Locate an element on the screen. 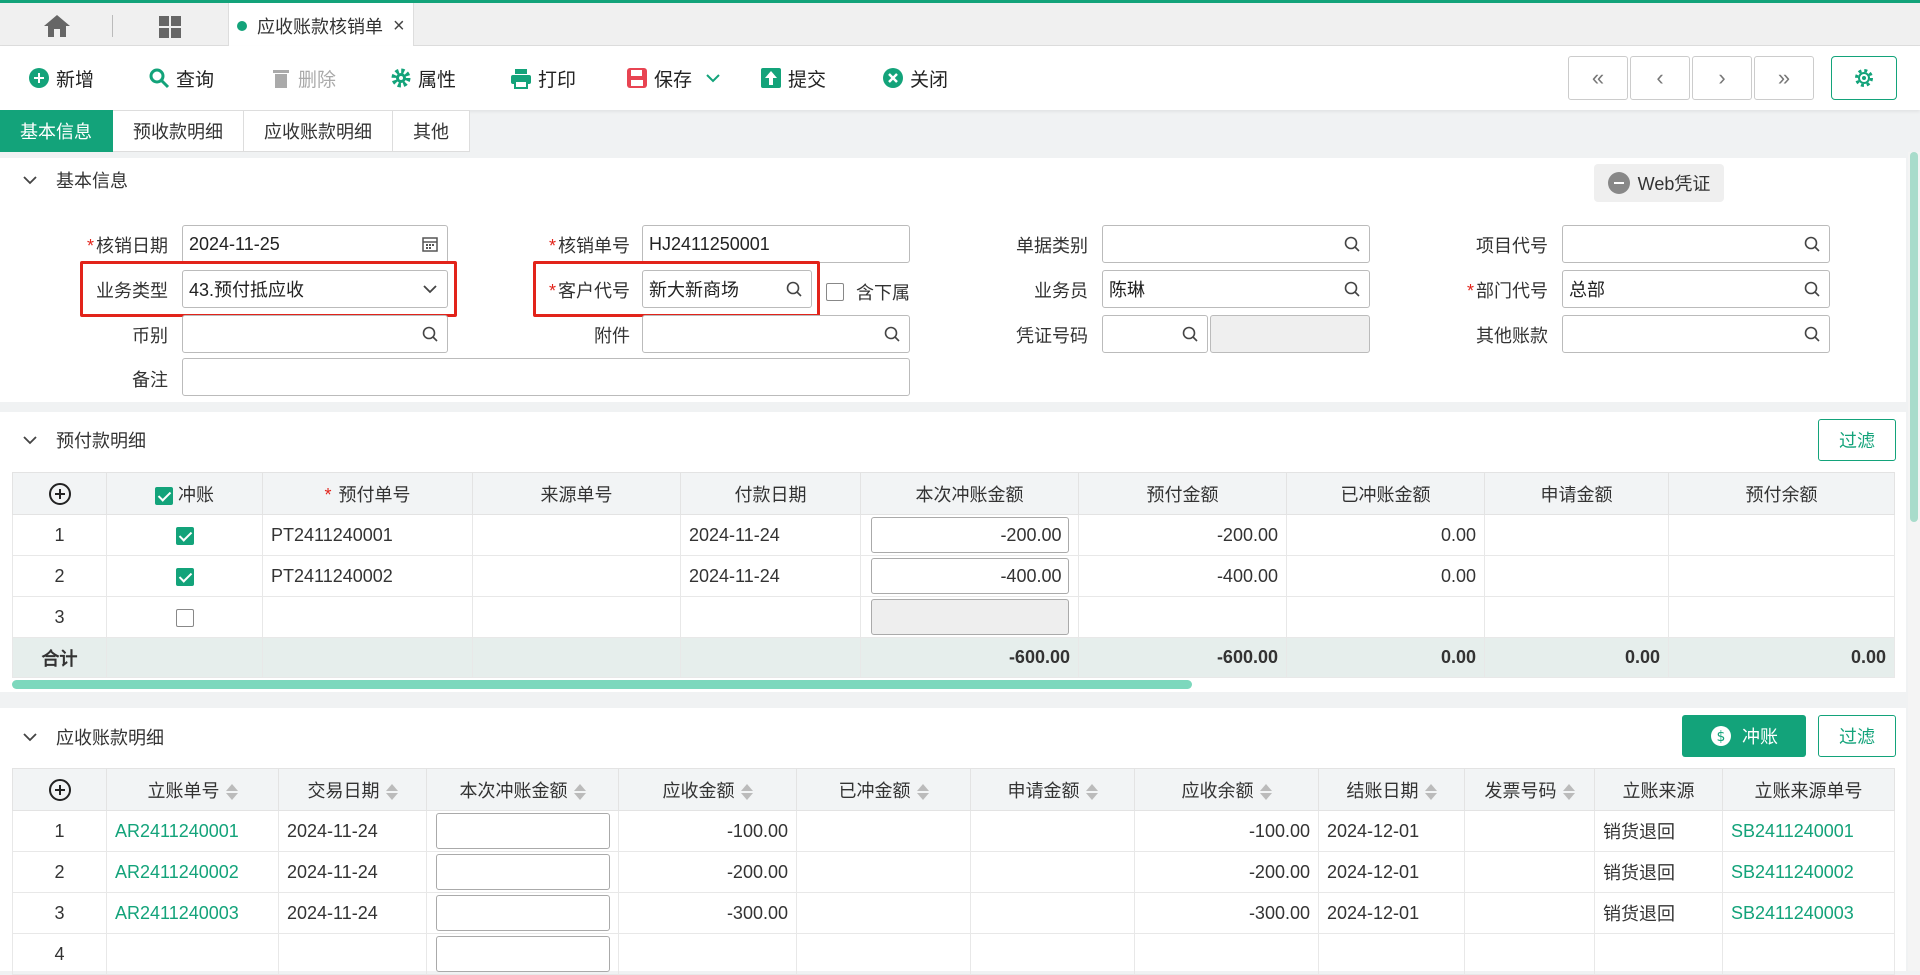 Image resolution: width=1920 pixels, height=975 pixels. table-row: 3 is located at coordinates (953, 617).